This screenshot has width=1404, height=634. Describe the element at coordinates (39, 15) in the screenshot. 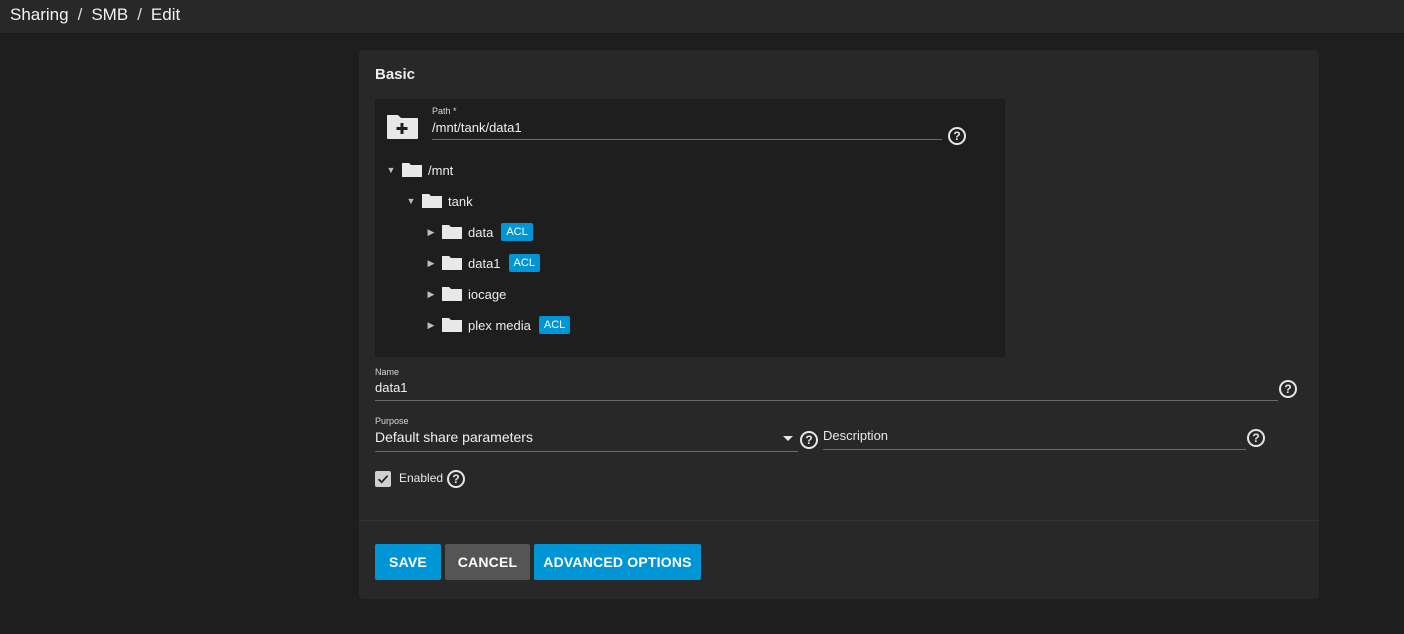

I see `breadcrumb-sharing: Sharing` at that location.